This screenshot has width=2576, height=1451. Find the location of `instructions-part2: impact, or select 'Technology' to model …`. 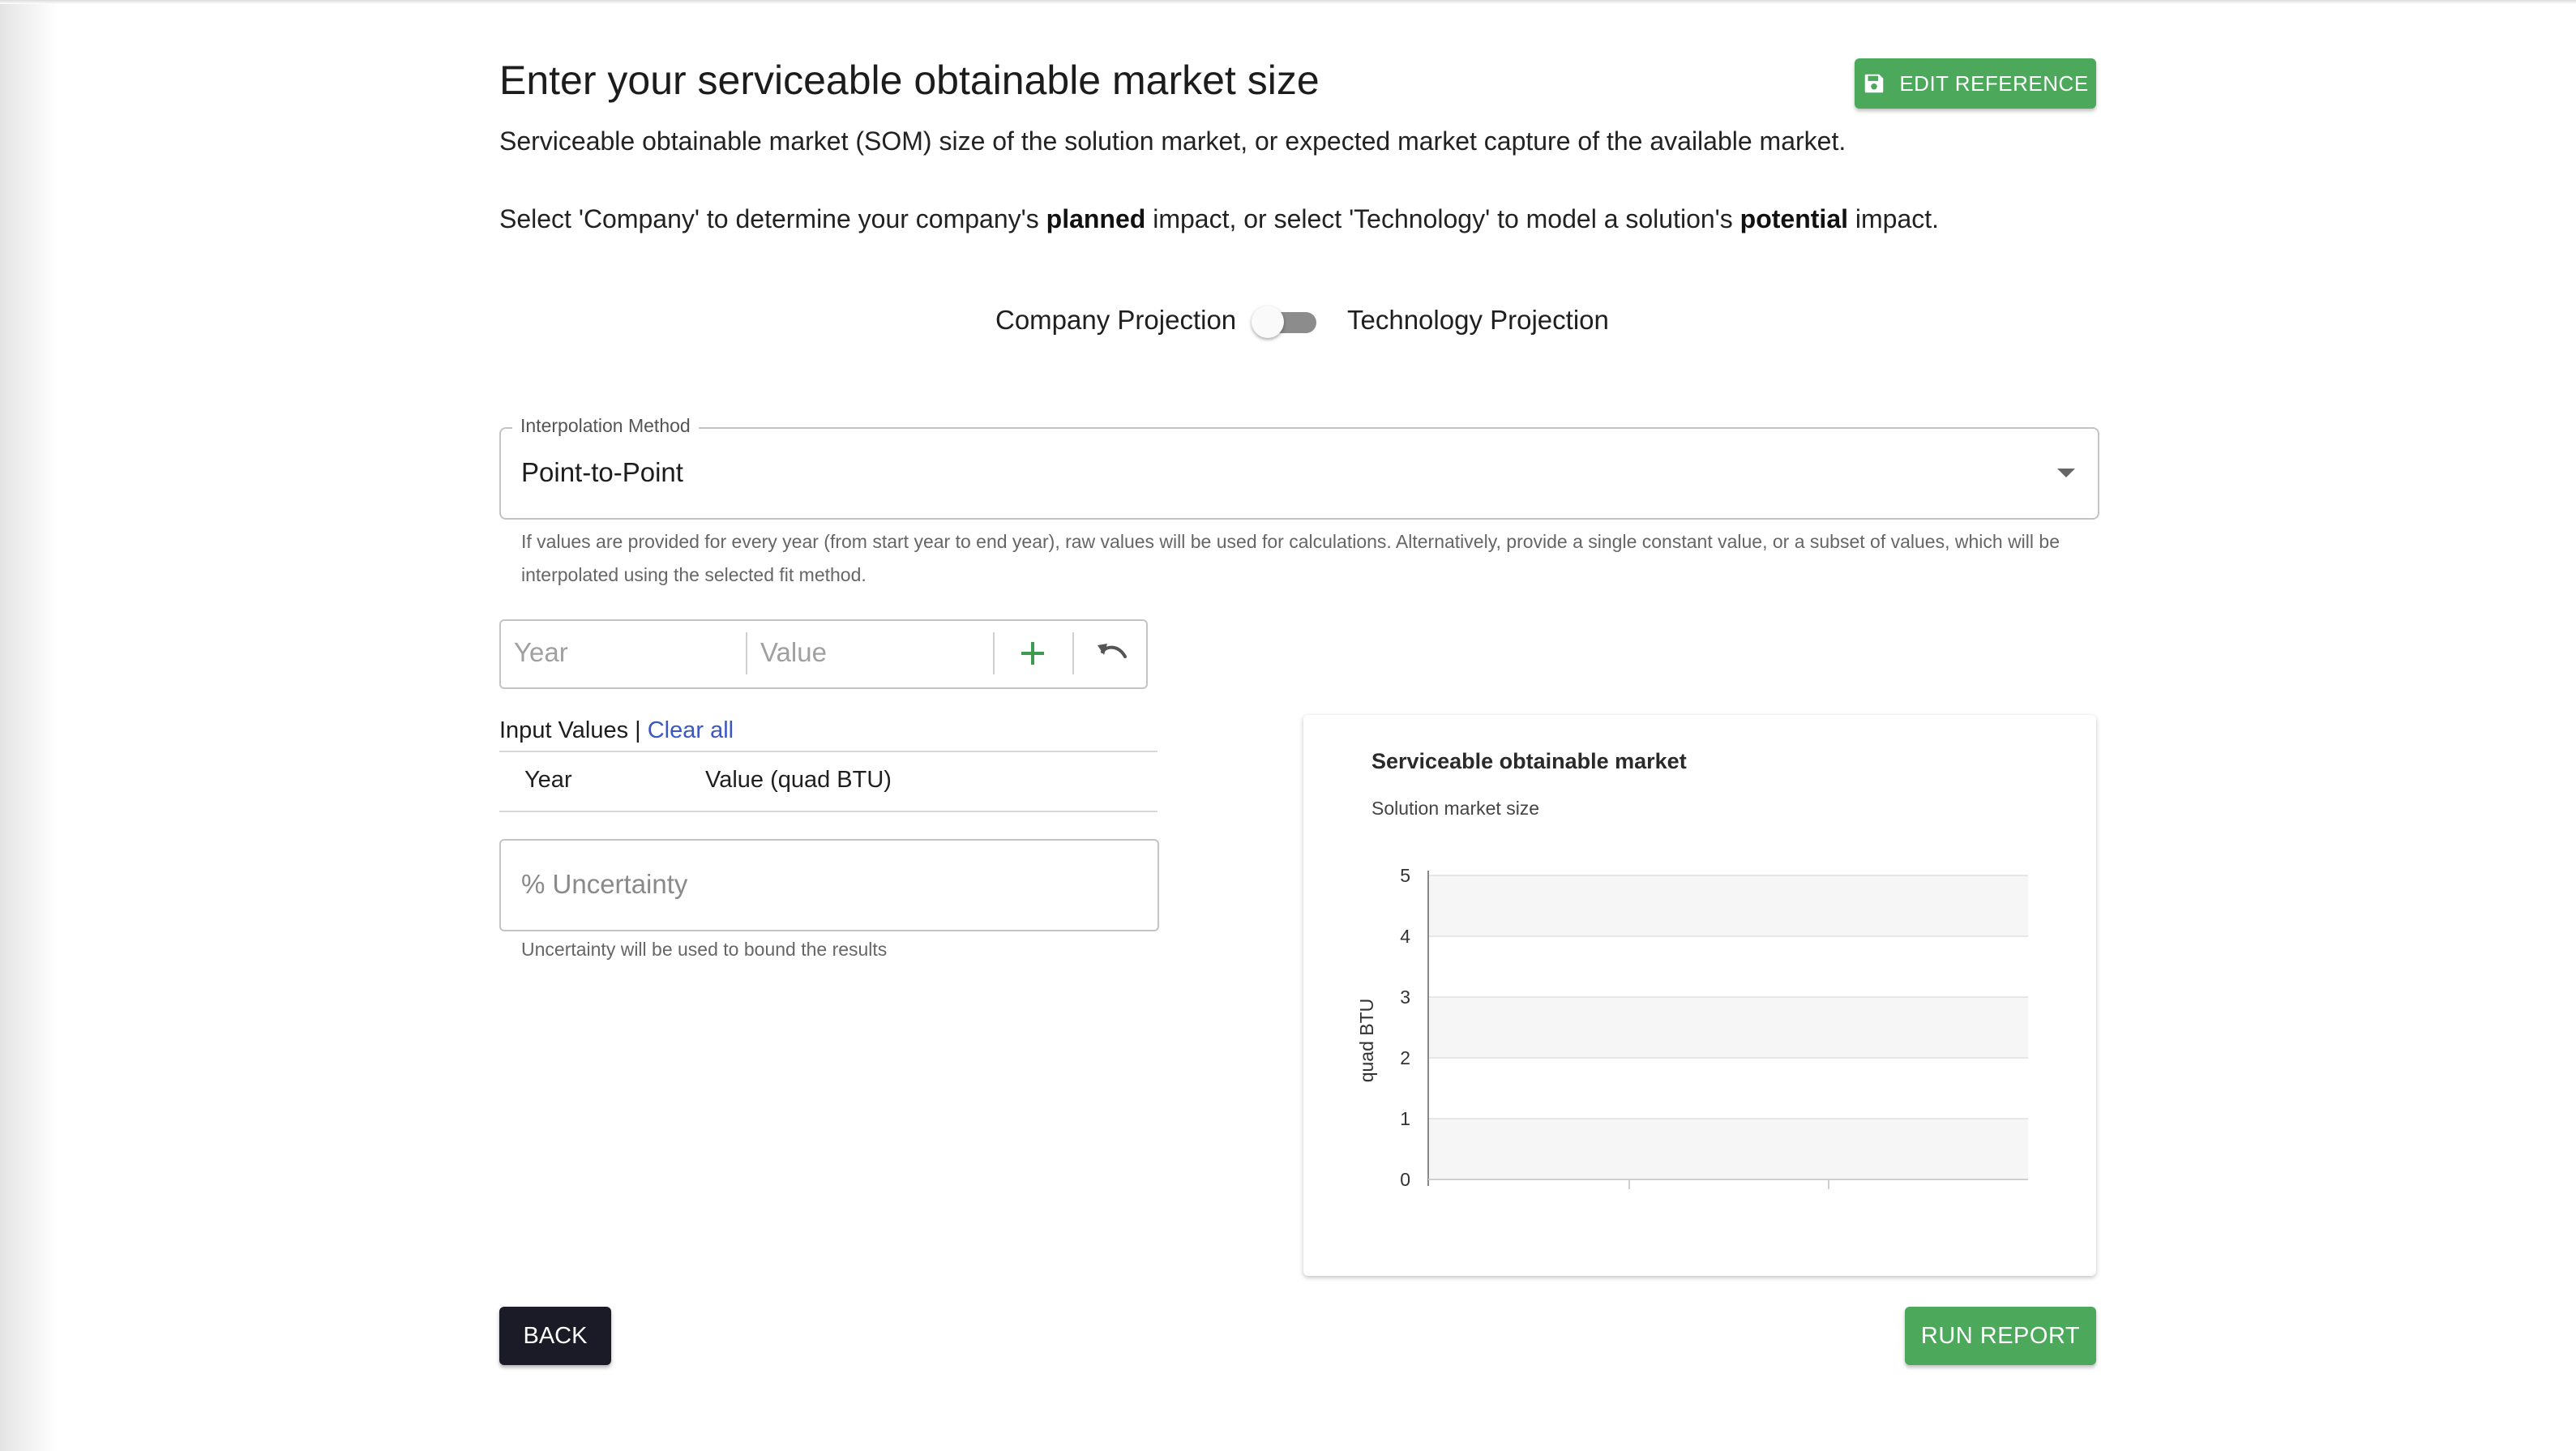

instructions-part2: impact, or select 'Technology' to model … is located at coordinates (1442, 218).